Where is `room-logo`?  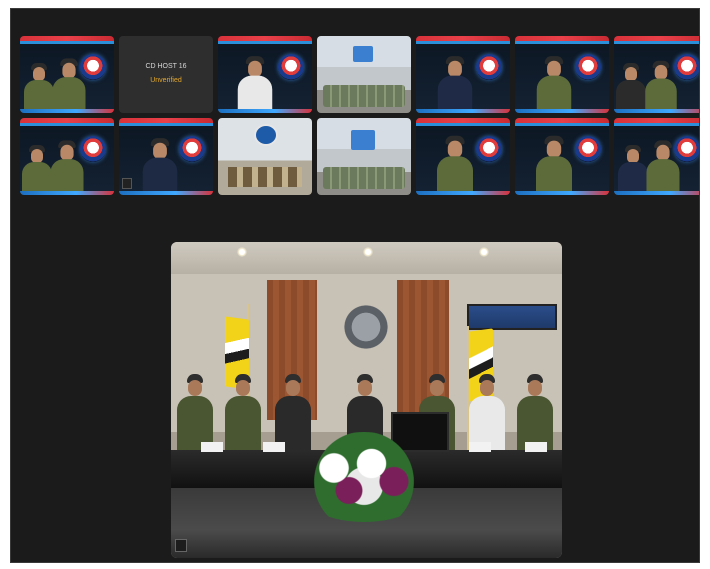
room-logo is located at coordinates (266, 135).